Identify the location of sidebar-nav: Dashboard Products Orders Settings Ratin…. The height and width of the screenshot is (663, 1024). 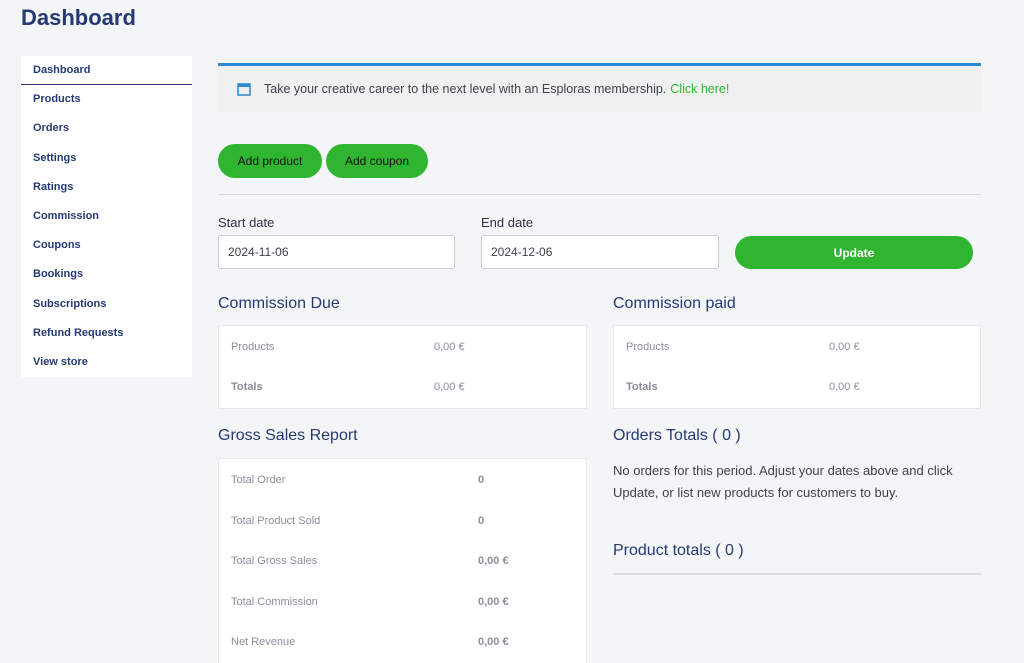
(106, 217).